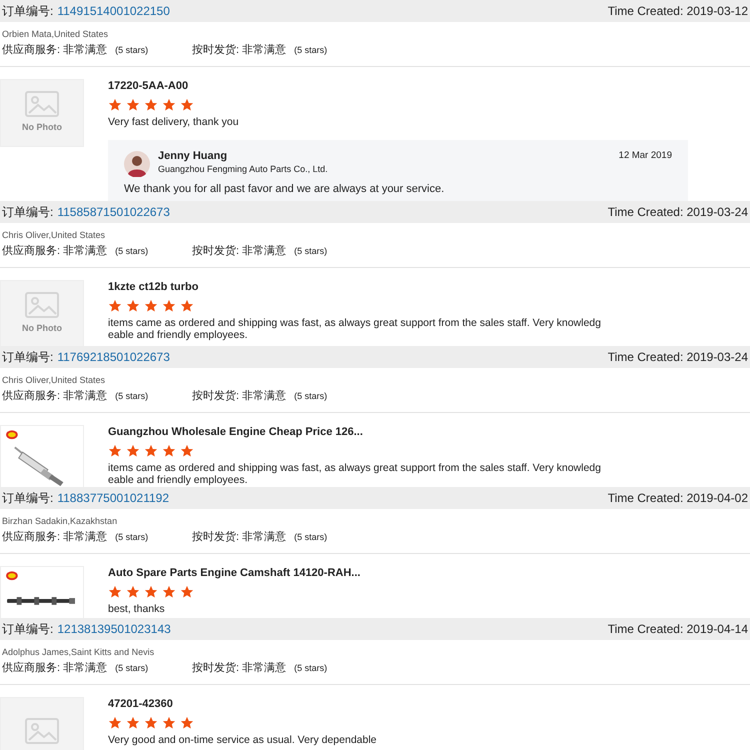  Describe the element at coordinates (242, 740) in the screenshot. I see `review-comment: Very good and on-time service as usual. Very dependable` at that location.